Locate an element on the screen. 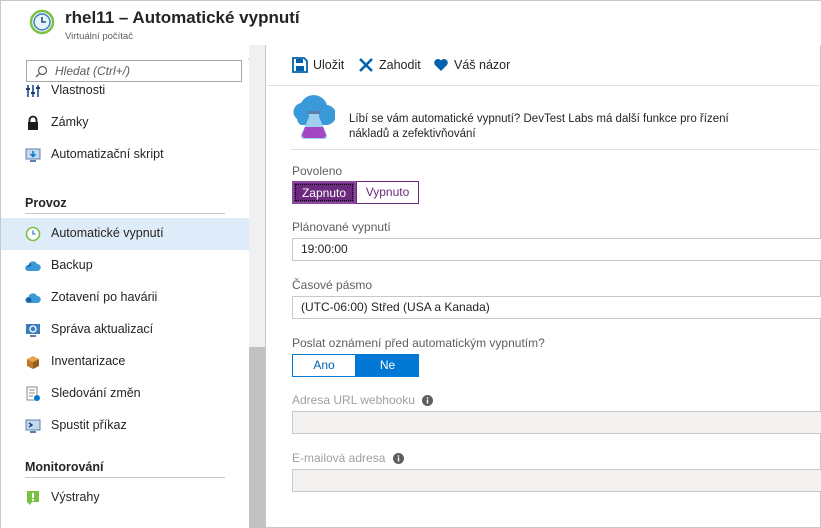  heart-icon is located at coordinates (441, 65).